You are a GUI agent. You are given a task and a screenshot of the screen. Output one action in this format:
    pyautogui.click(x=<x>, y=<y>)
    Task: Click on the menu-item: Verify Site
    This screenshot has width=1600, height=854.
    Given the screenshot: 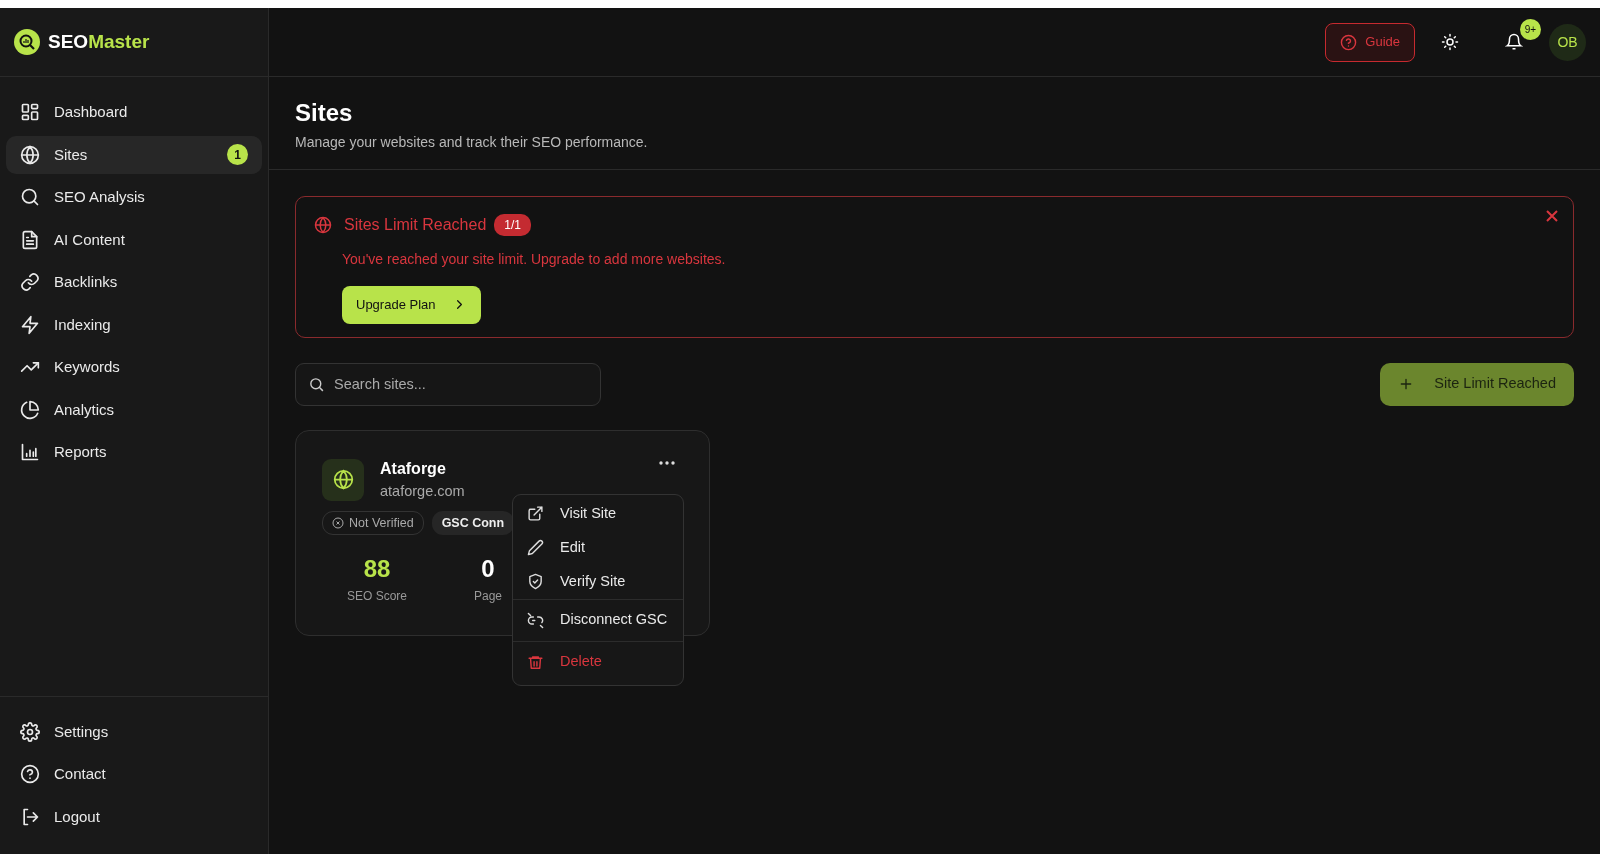 What is the action you would take?
    pyautogui.click(x=598, y=581)
    